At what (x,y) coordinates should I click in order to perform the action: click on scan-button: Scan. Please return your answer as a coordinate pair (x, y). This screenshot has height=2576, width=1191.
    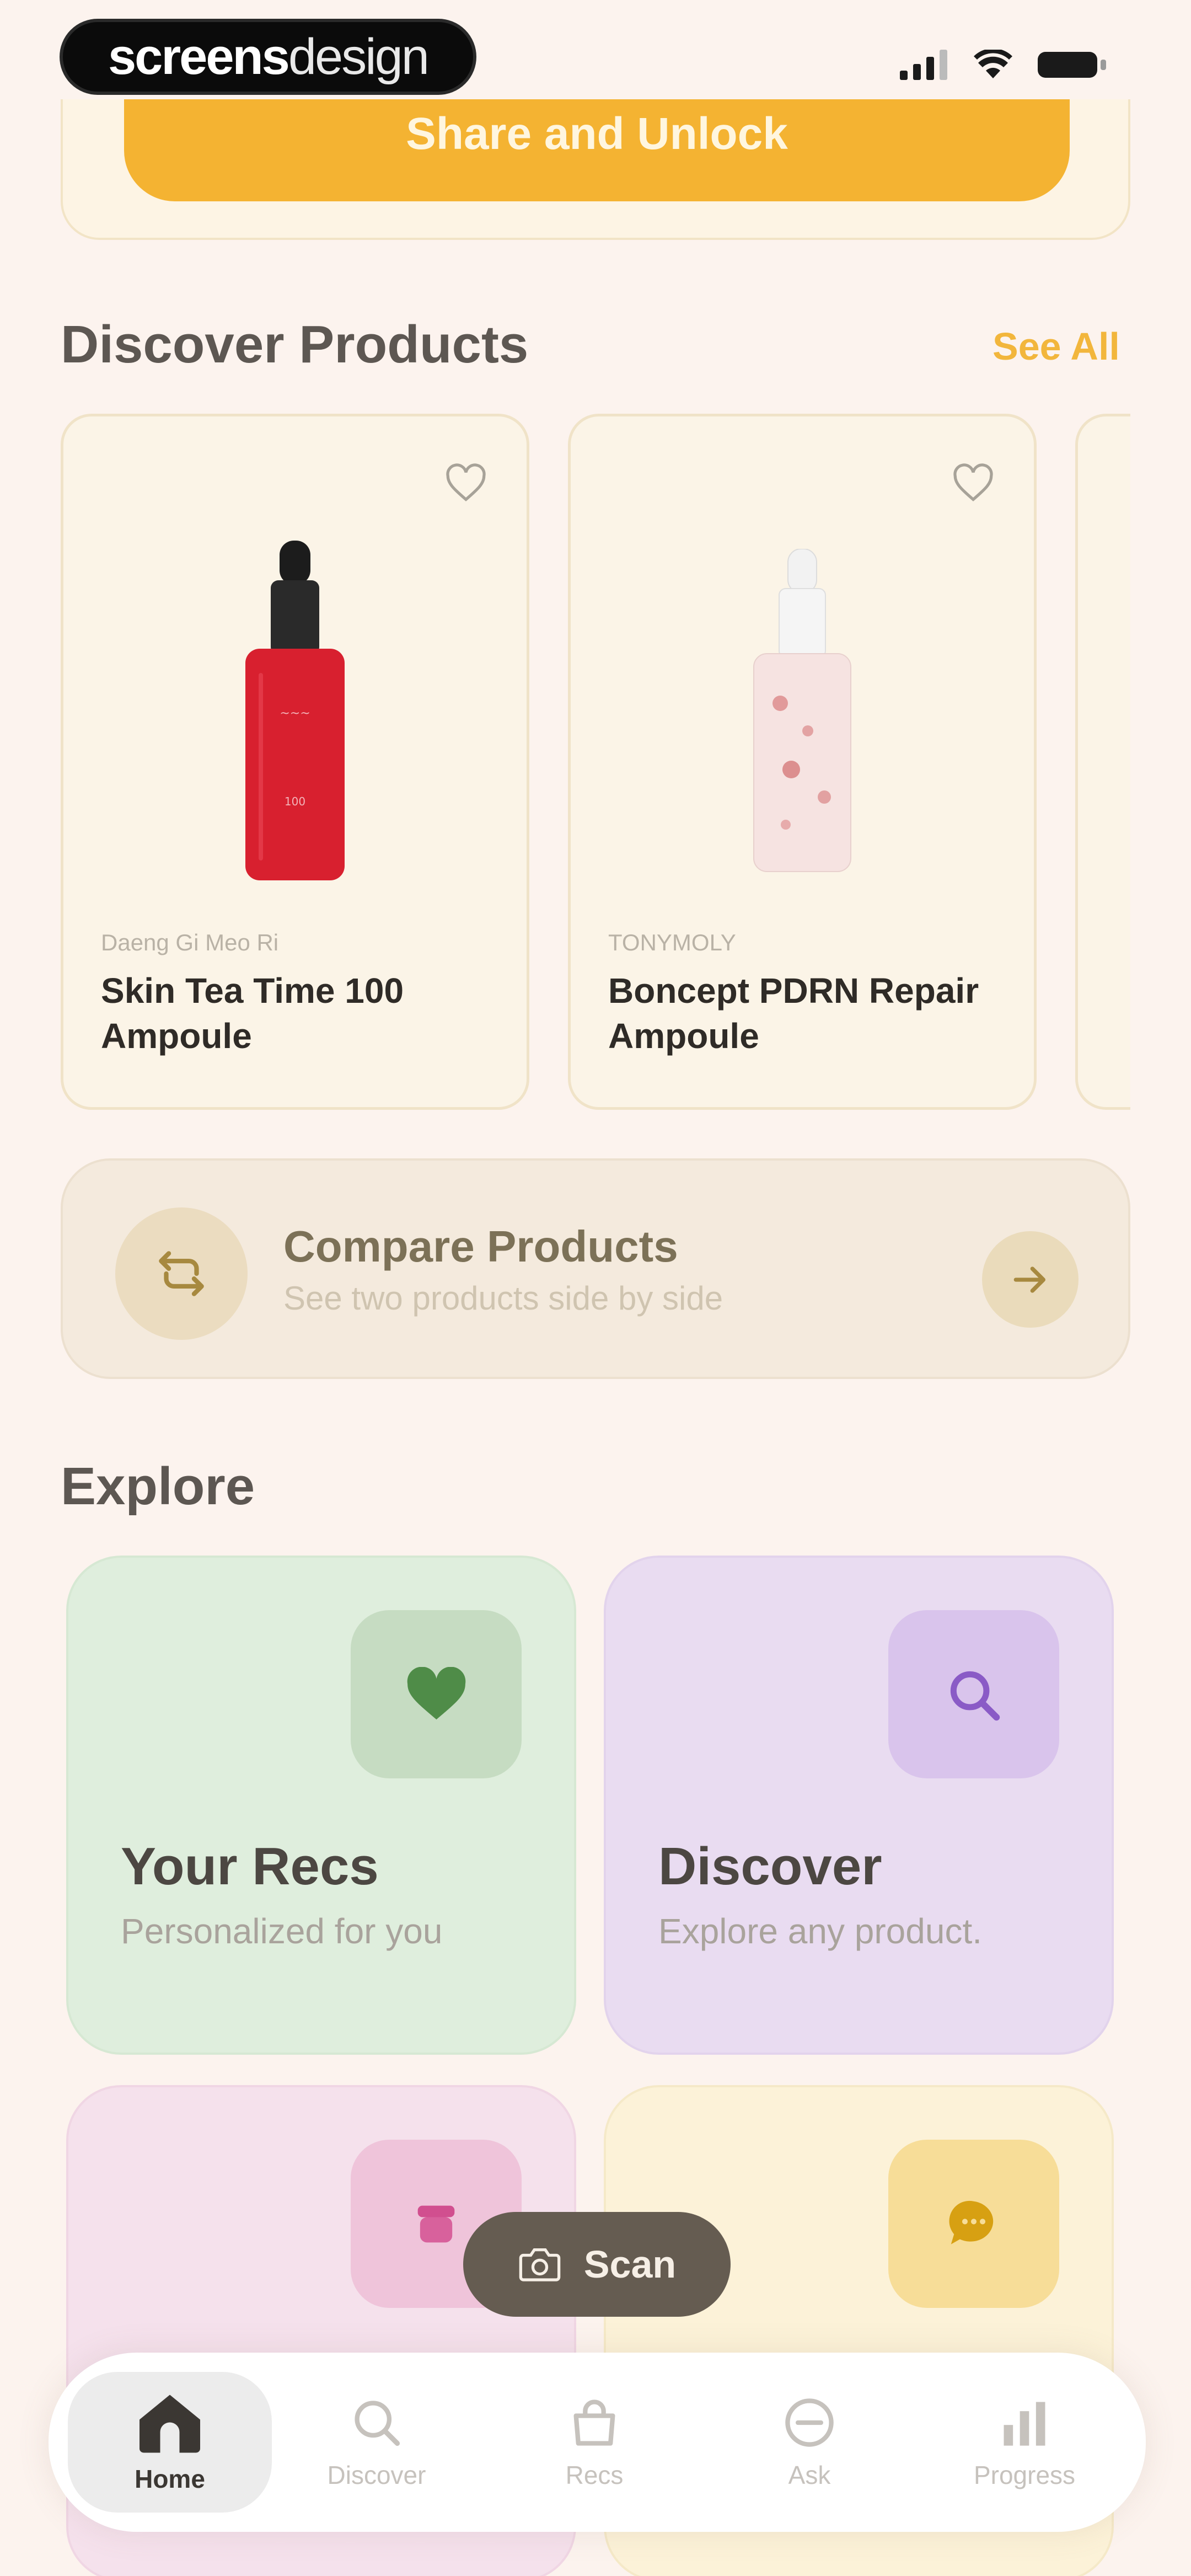
    Looking at the image, I should click on (597, 2264).